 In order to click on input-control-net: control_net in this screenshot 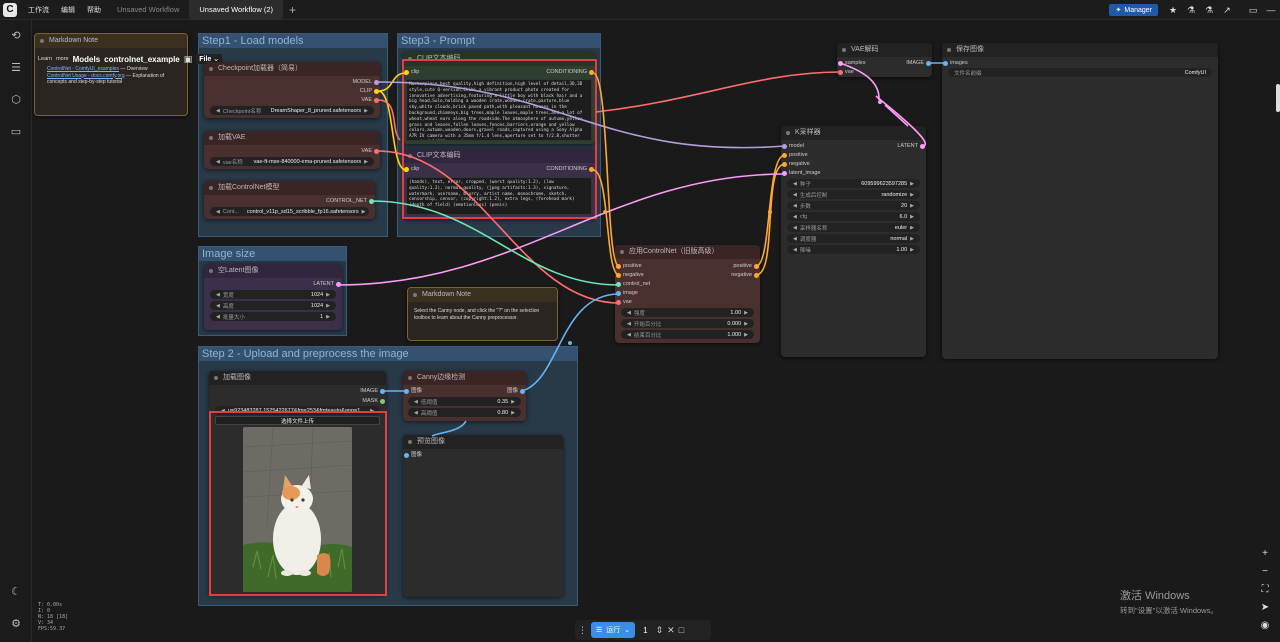, I will do `click(632, 284)`.